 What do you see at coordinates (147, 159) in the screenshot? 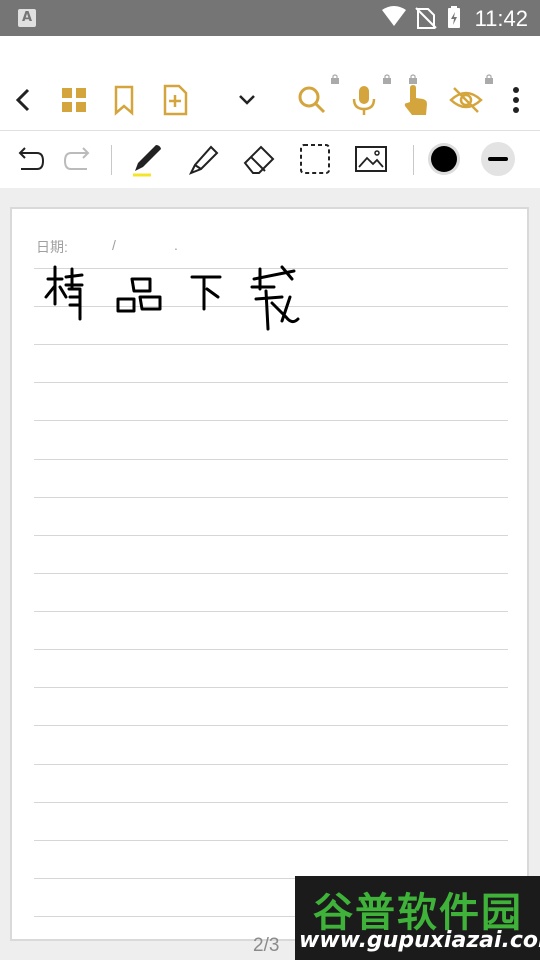
I see `pen-icon` at bounding box center [147, 159].